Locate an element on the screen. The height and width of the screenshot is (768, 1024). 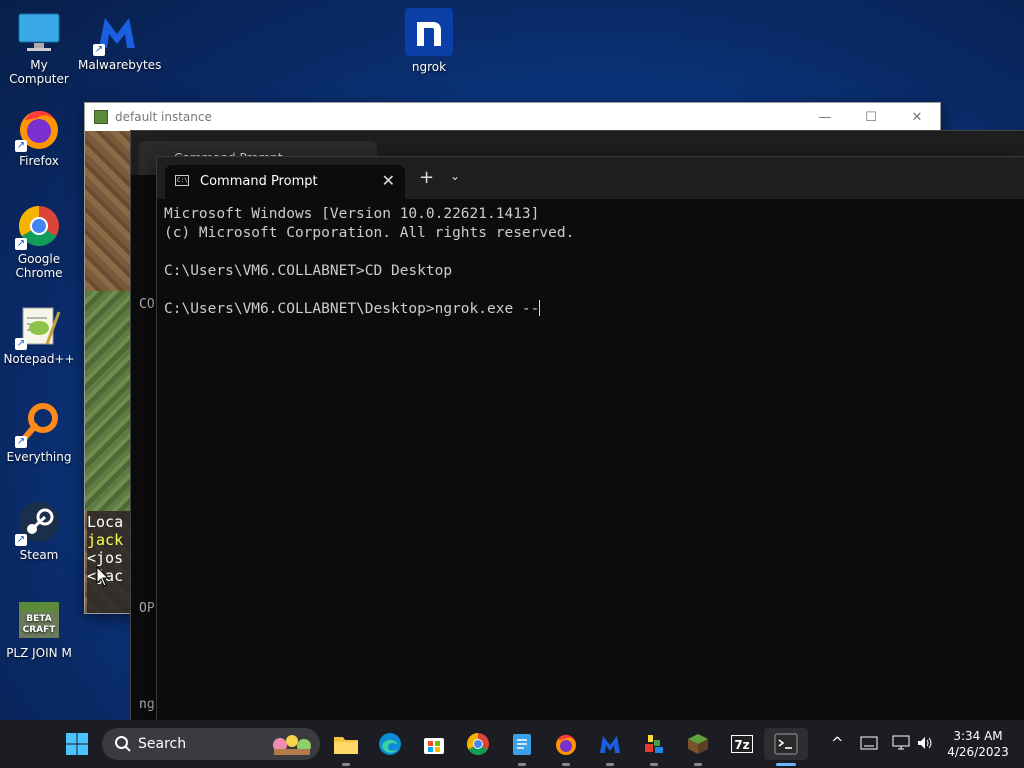
start-button is located at coordinates (77, 744).